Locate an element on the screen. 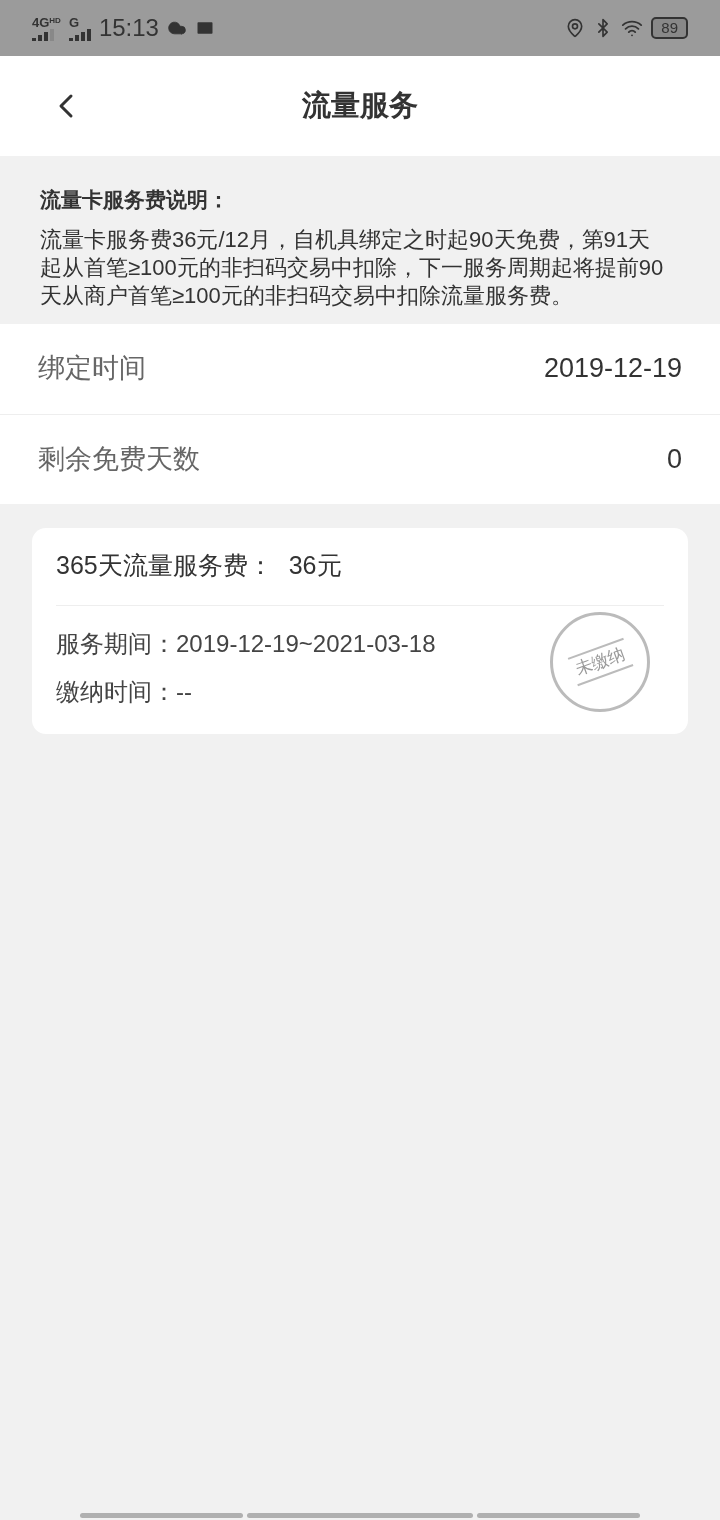 The width and height of the screenshot is (720, 1520). detail-line: 服务期间：2019-12-19~2021-03-18 is located at coordinates (246, 643).